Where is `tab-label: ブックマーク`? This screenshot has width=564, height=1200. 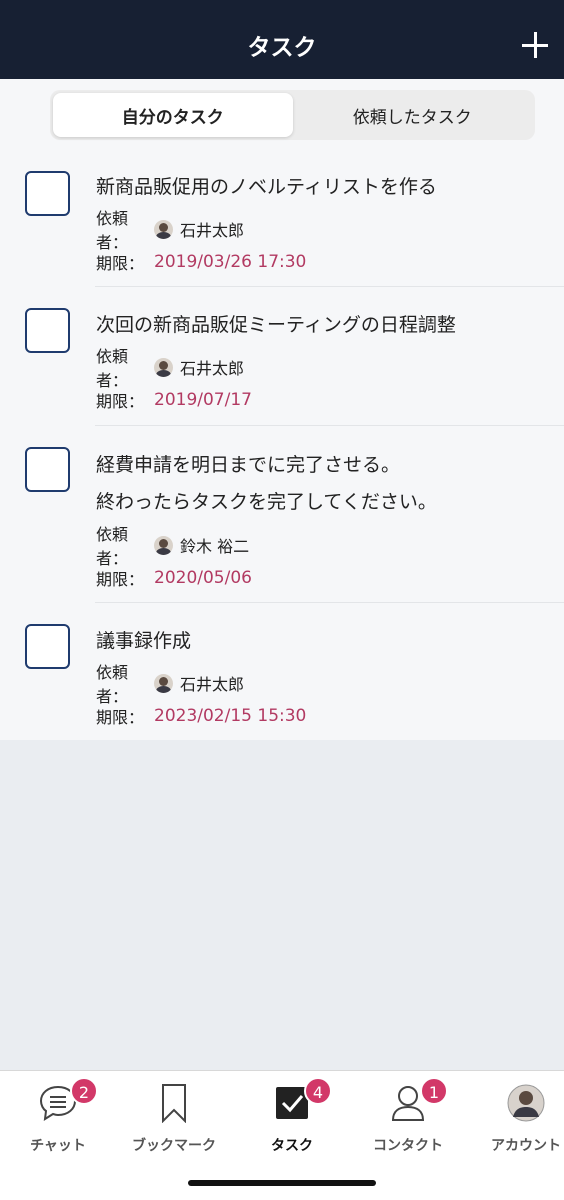 tab-label: ブックマーク is located at coordinates (174, 1146).